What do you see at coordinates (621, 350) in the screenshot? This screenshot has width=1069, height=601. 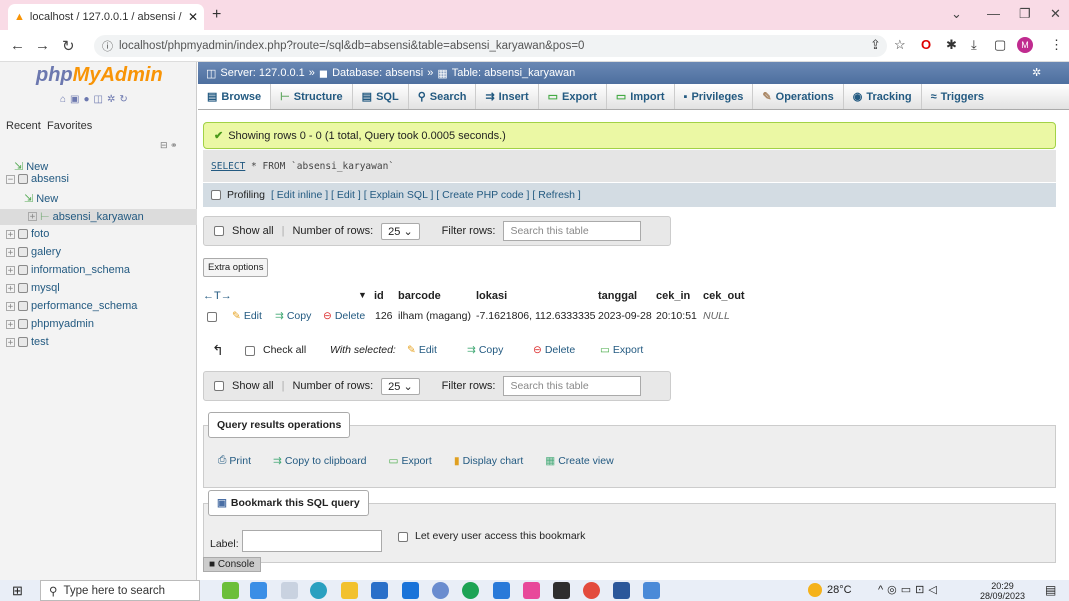 I see `bulk-export-button: ▭ Export` at bounding box center [621, 350].